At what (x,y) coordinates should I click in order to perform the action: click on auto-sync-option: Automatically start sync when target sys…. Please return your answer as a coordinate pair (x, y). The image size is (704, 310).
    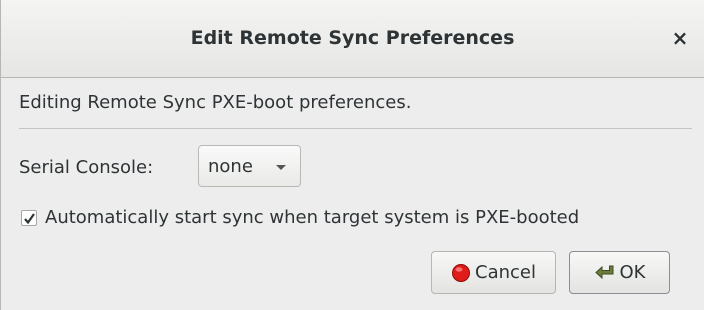
    Looking at the image, I should click on (300, 217).